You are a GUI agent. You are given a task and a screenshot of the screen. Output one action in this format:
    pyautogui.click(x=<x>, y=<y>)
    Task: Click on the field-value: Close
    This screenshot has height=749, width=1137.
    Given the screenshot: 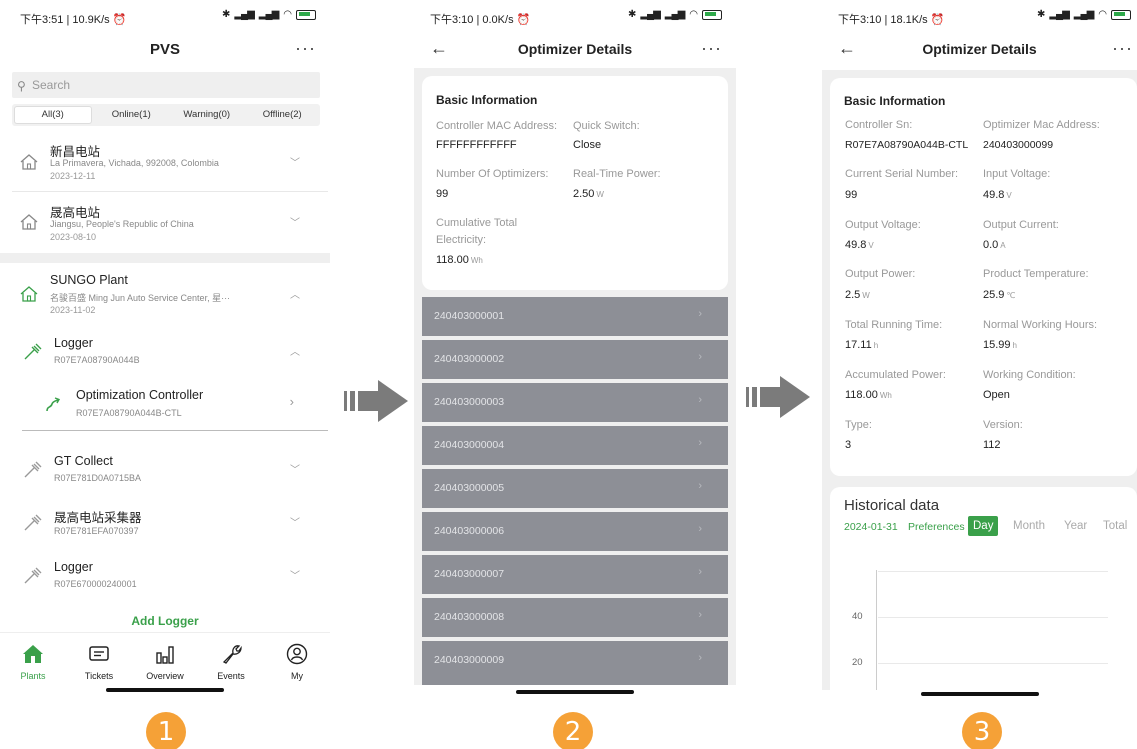 What is the action you would take?
    pyautogui.click(x=587, y=145)
    